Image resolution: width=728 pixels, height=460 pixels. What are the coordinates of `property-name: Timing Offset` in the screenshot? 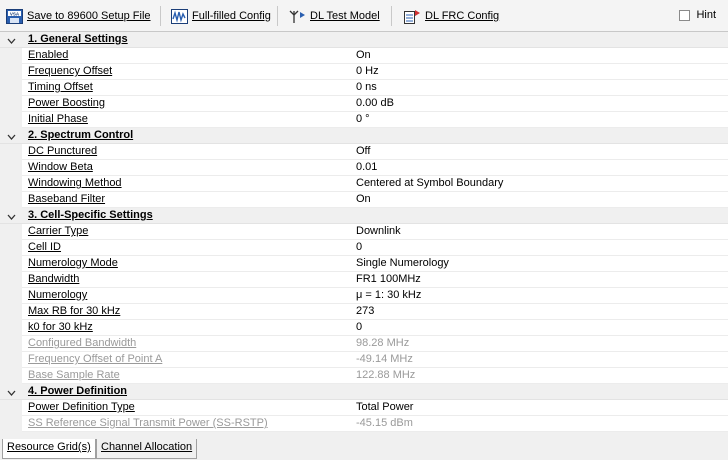 It's located at (60, 87).